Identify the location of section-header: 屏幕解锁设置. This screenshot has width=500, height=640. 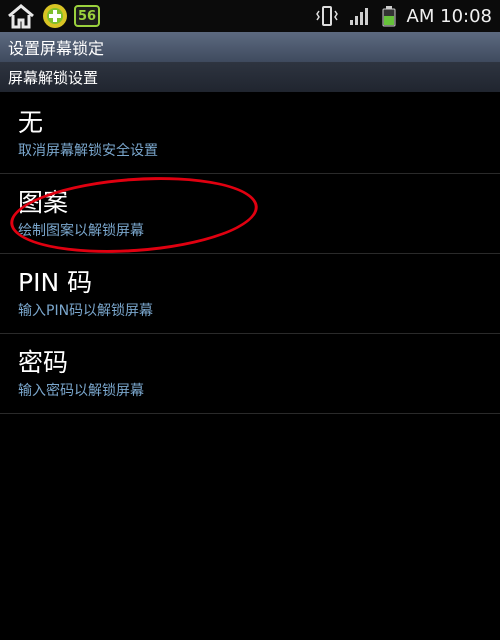
(250, 77).